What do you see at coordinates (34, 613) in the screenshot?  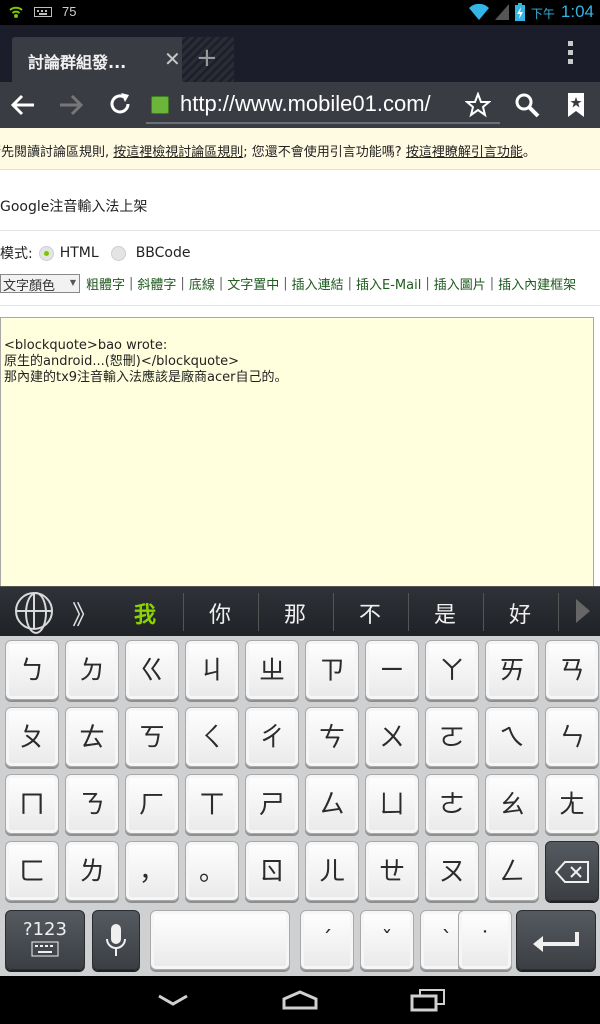 I see `globe-language-icon` at bounding box center [34, 613].